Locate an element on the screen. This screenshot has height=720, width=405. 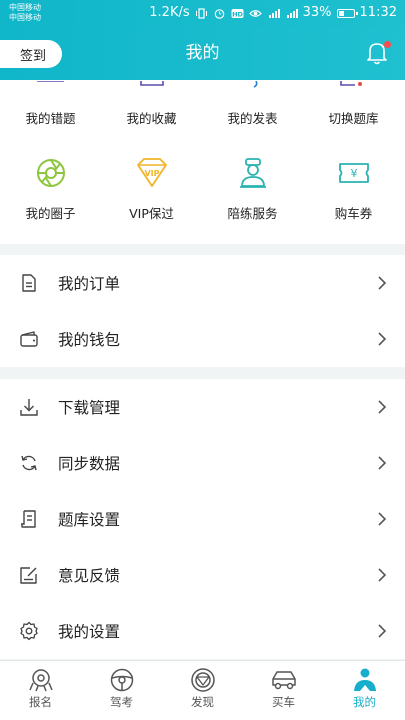
carrier-2: 中国移动 is located at coordinates (25, 17).